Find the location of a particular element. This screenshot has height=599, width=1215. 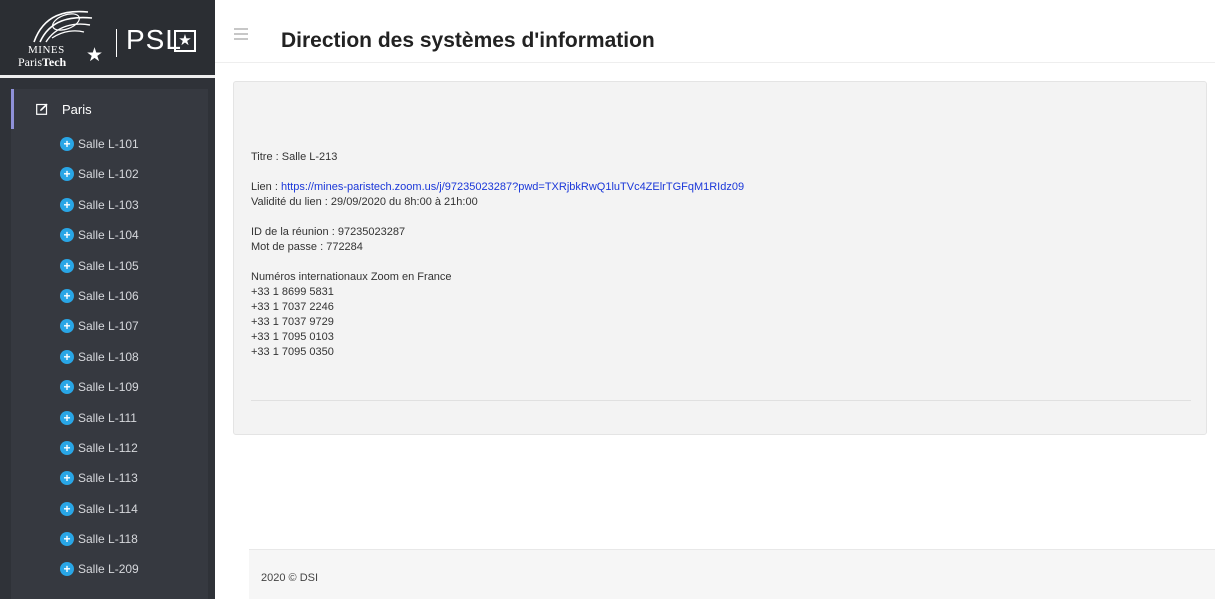

sidebar-item-salle-l-113: + Salle L-113 is located at coordinates (109, 479).